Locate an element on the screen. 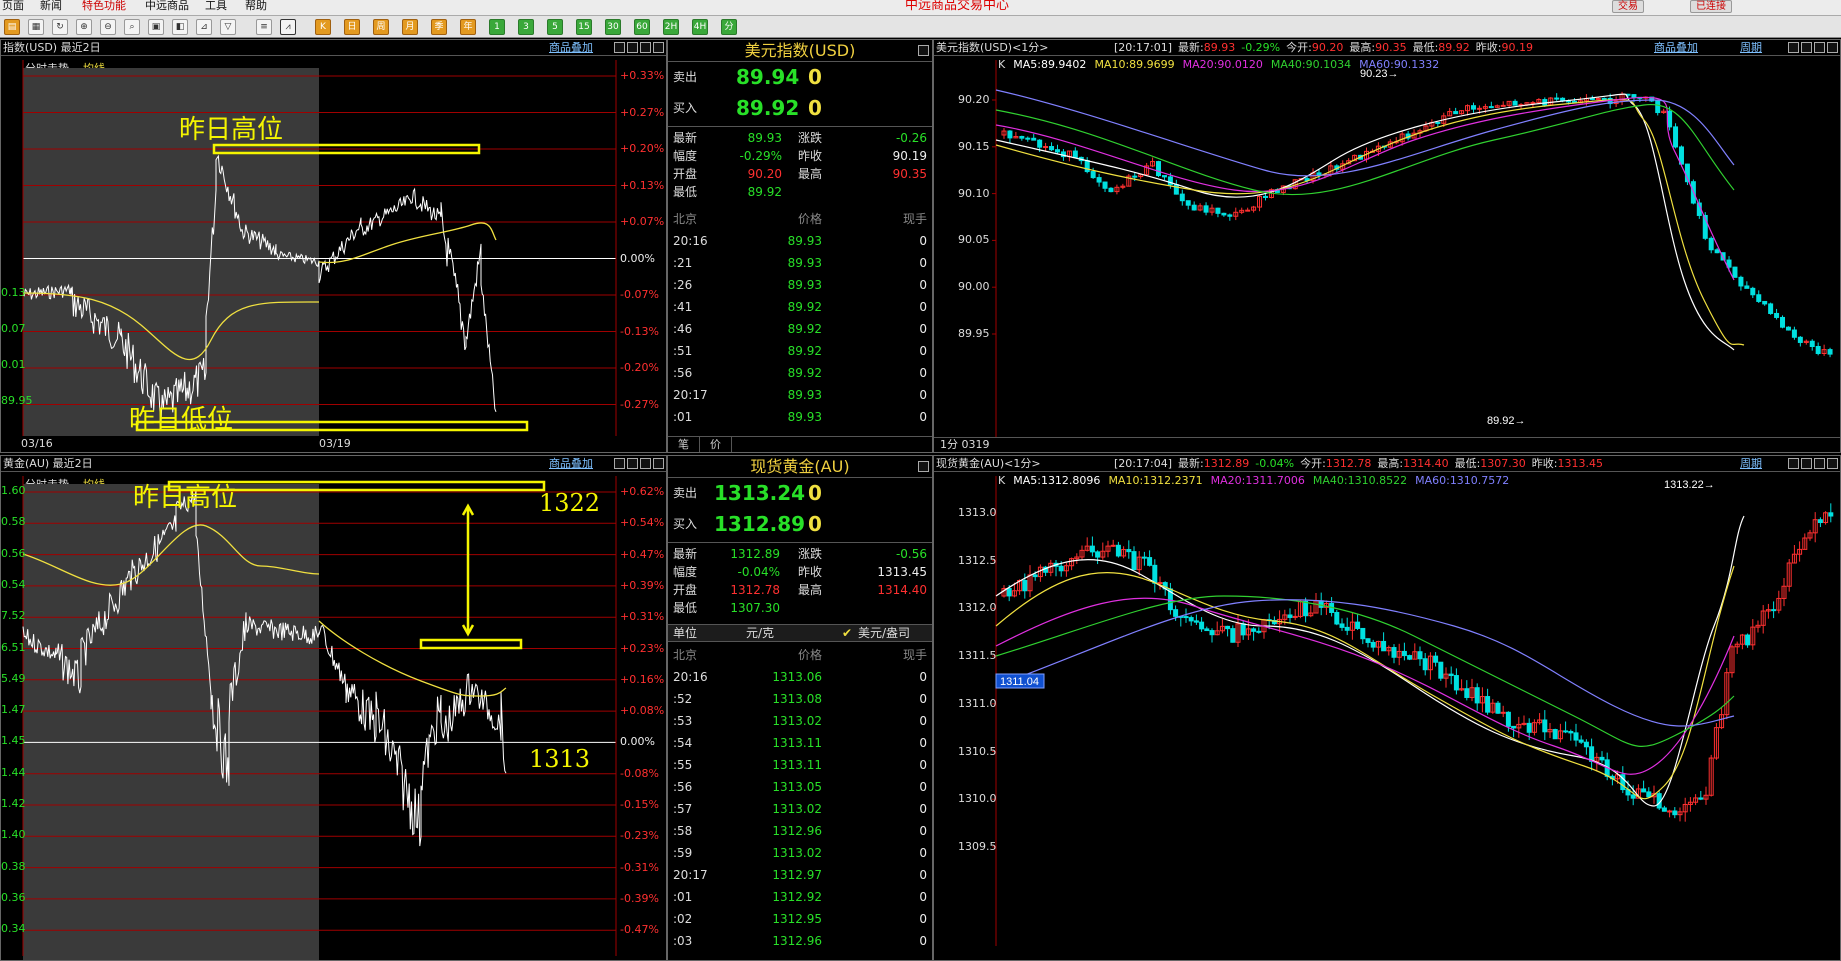  period-button-15: 15 is located at coordinates (584, 27).